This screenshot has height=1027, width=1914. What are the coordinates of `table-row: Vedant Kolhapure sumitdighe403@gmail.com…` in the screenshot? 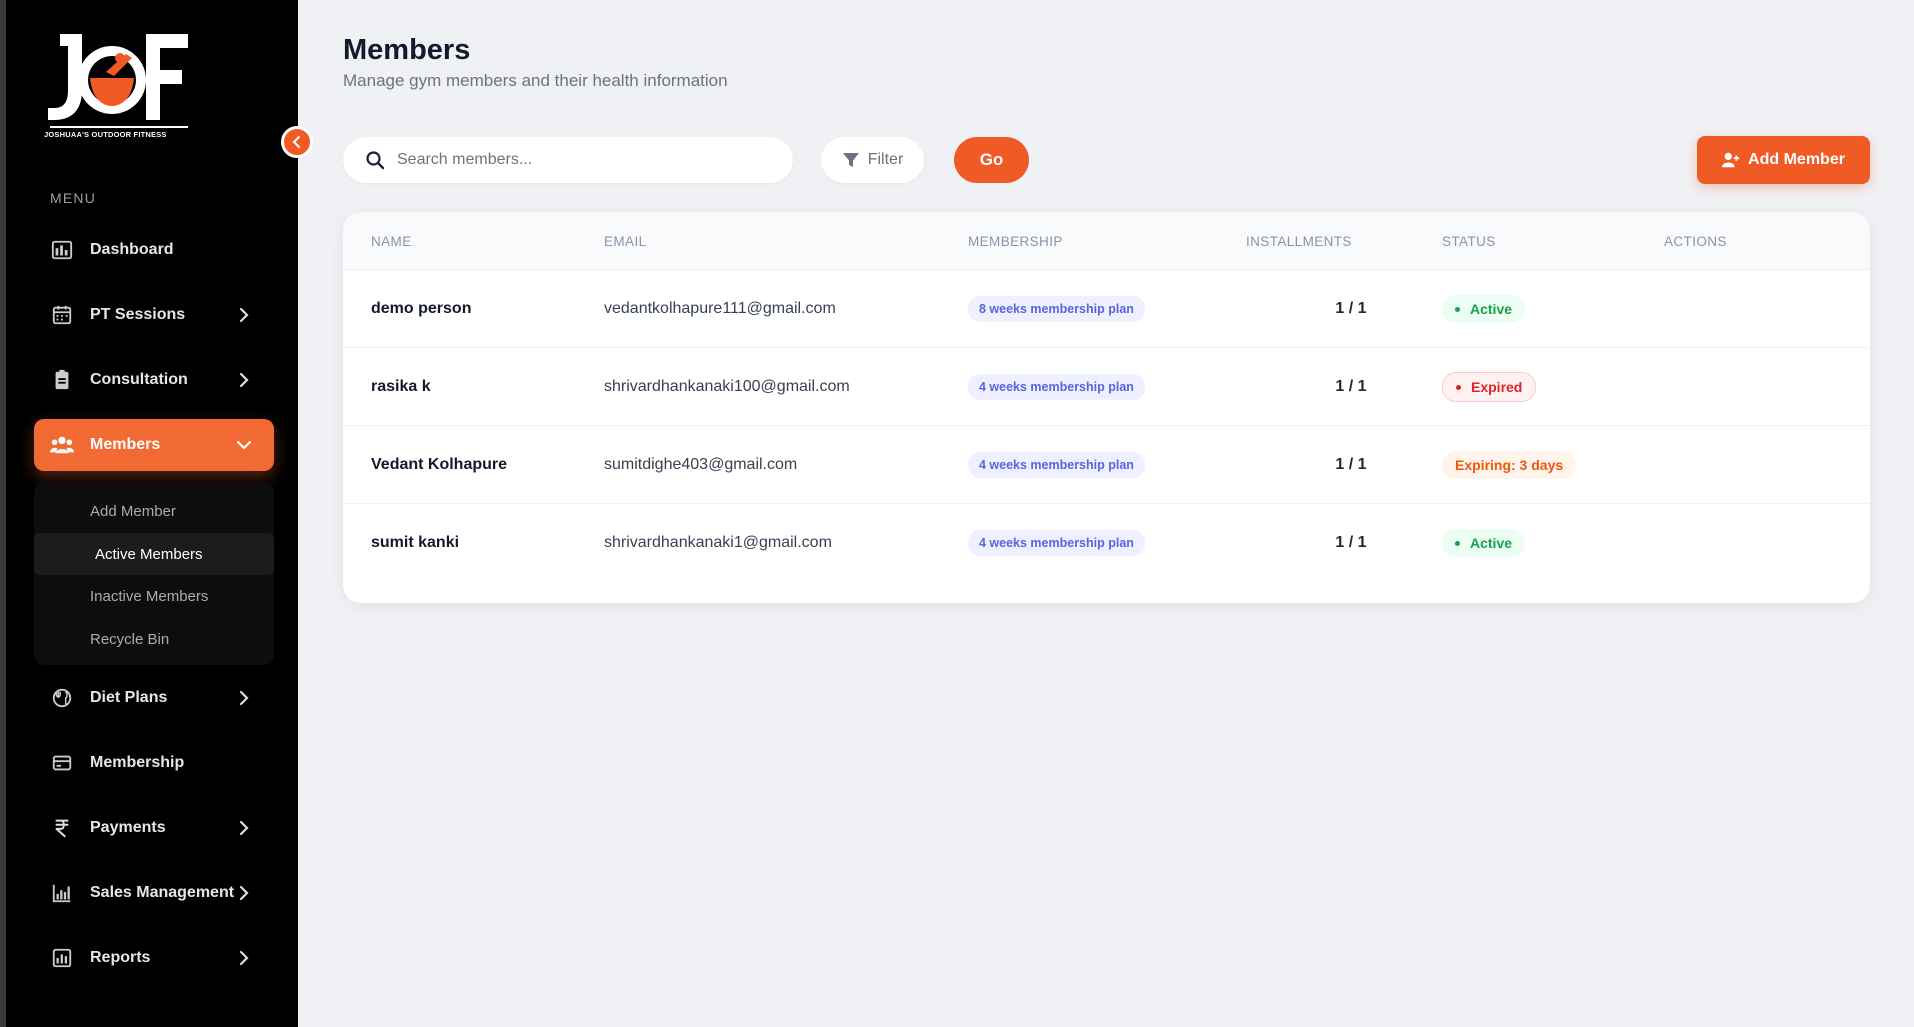 It's located at (1106, 465).